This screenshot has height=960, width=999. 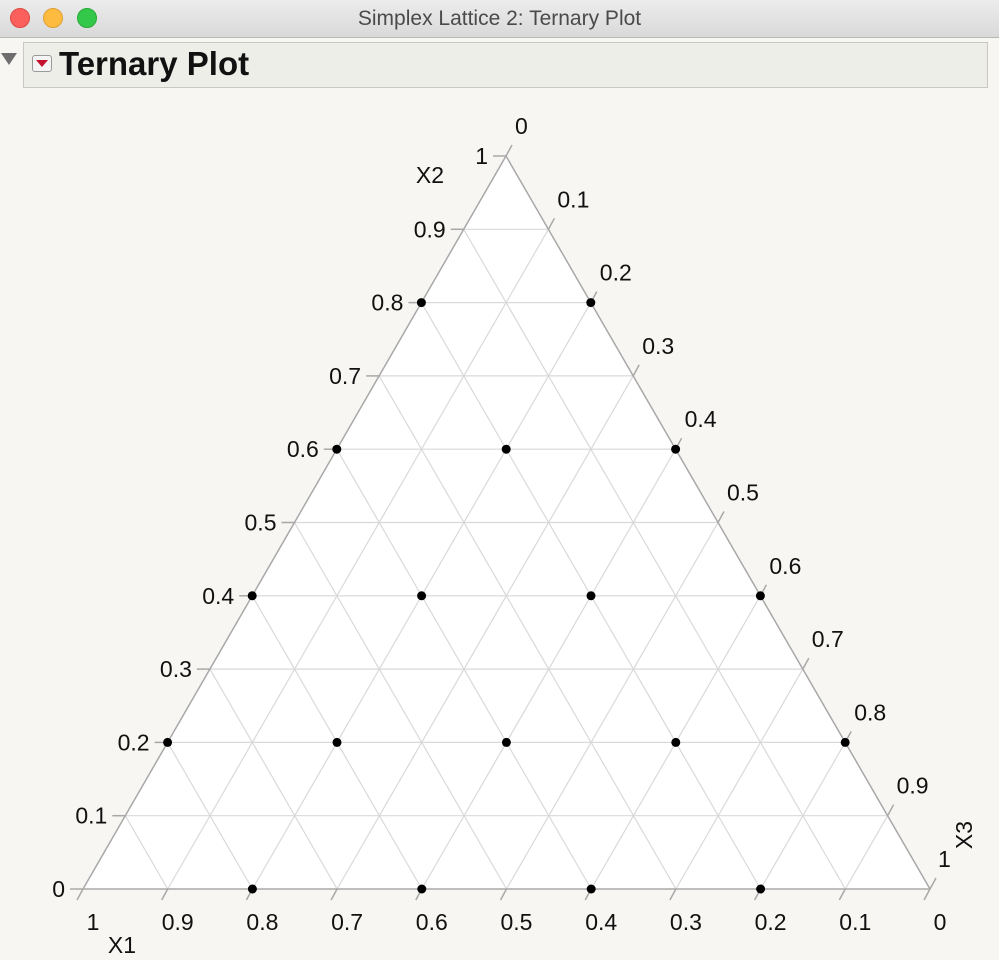 I want to click on x3-tick-label: 1, so click(x=944, y=859).